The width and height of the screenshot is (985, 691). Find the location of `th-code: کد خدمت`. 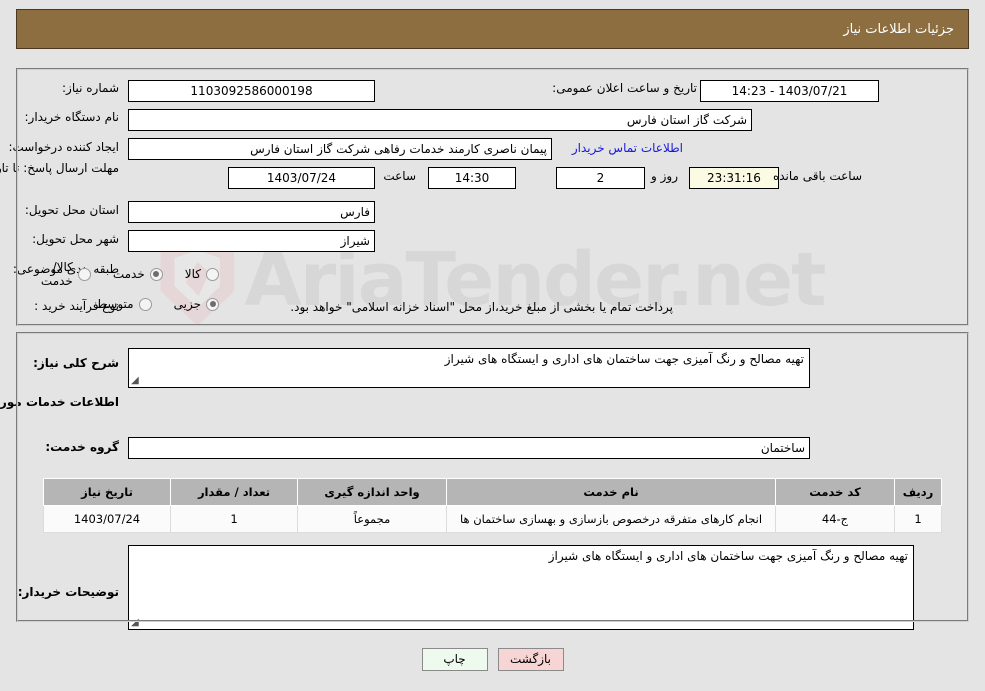

th-code: کد خدمت is located at coordinates (835, 492).